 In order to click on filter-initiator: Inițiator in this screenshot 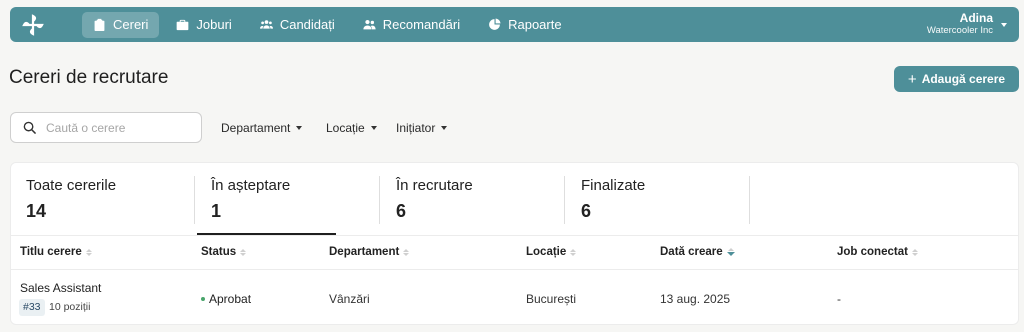, I will do `click(422, 128)`.